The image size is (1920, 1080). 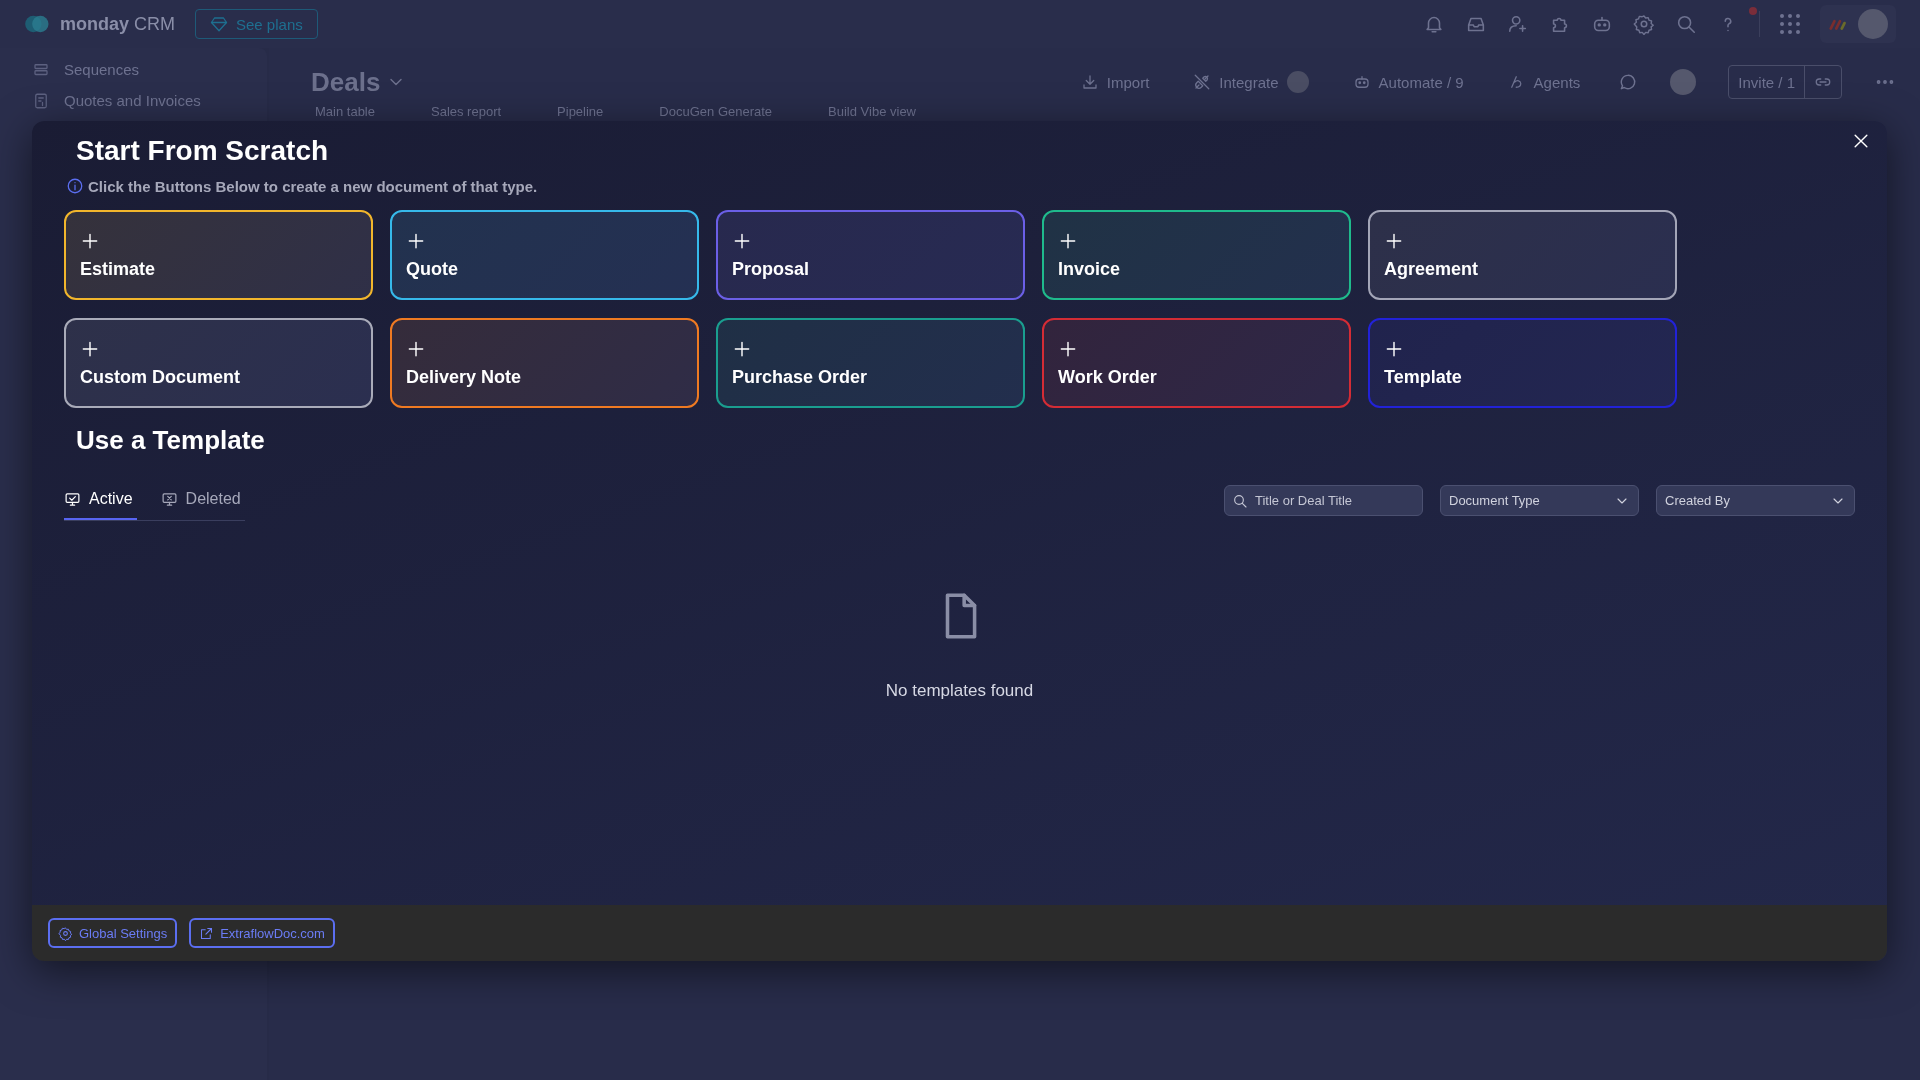 What do you see at coordinates (171, 440) in the screenshot?
I see `section-title: Use a Template` at bounding box center [171, 440].